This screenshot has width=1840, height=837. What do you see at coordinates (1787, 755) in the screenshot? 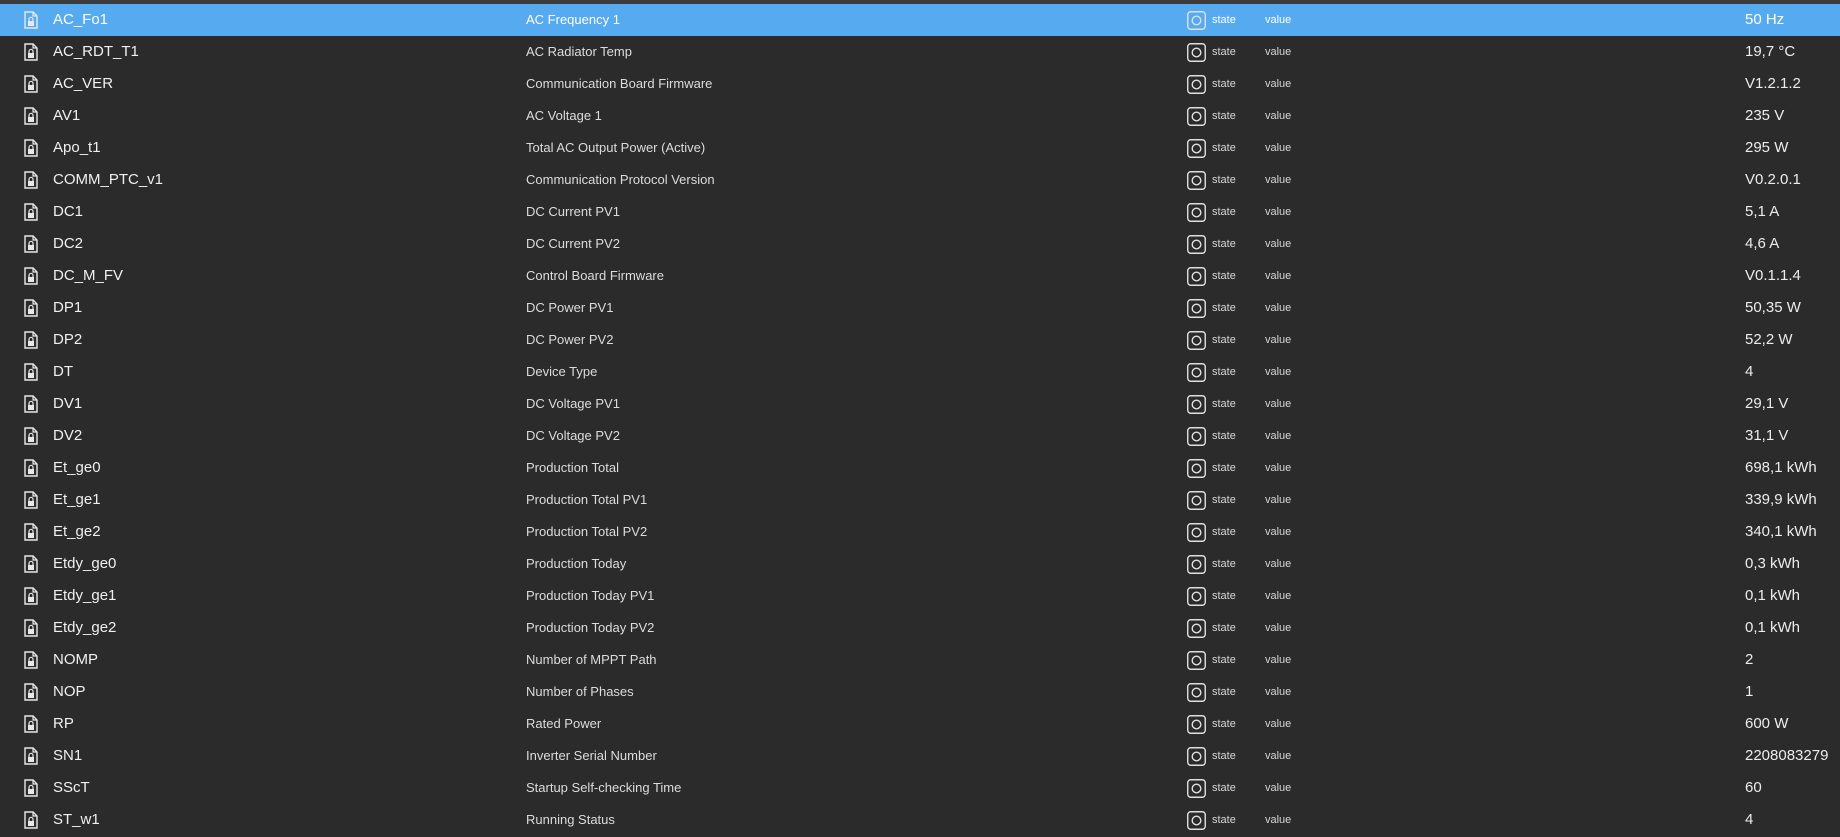
I see `object-value: 2208083279` at bounding box center [1787, 755].